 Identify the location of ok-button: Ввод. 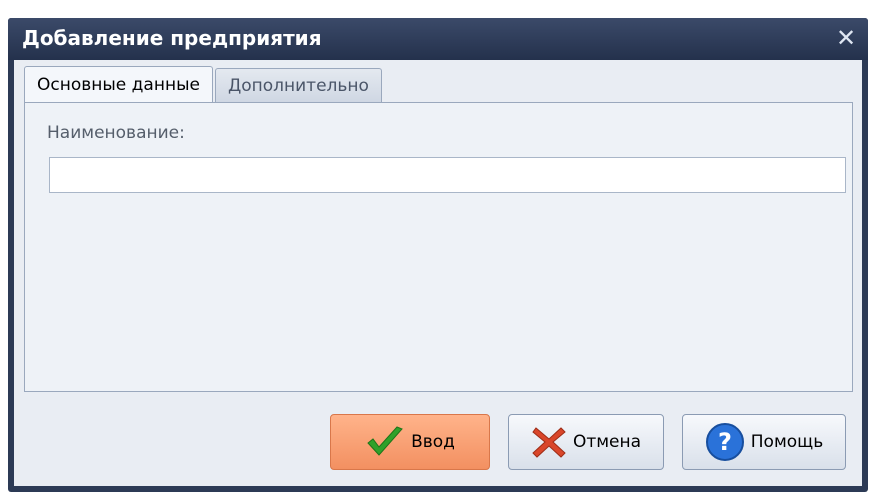
(410, 442).